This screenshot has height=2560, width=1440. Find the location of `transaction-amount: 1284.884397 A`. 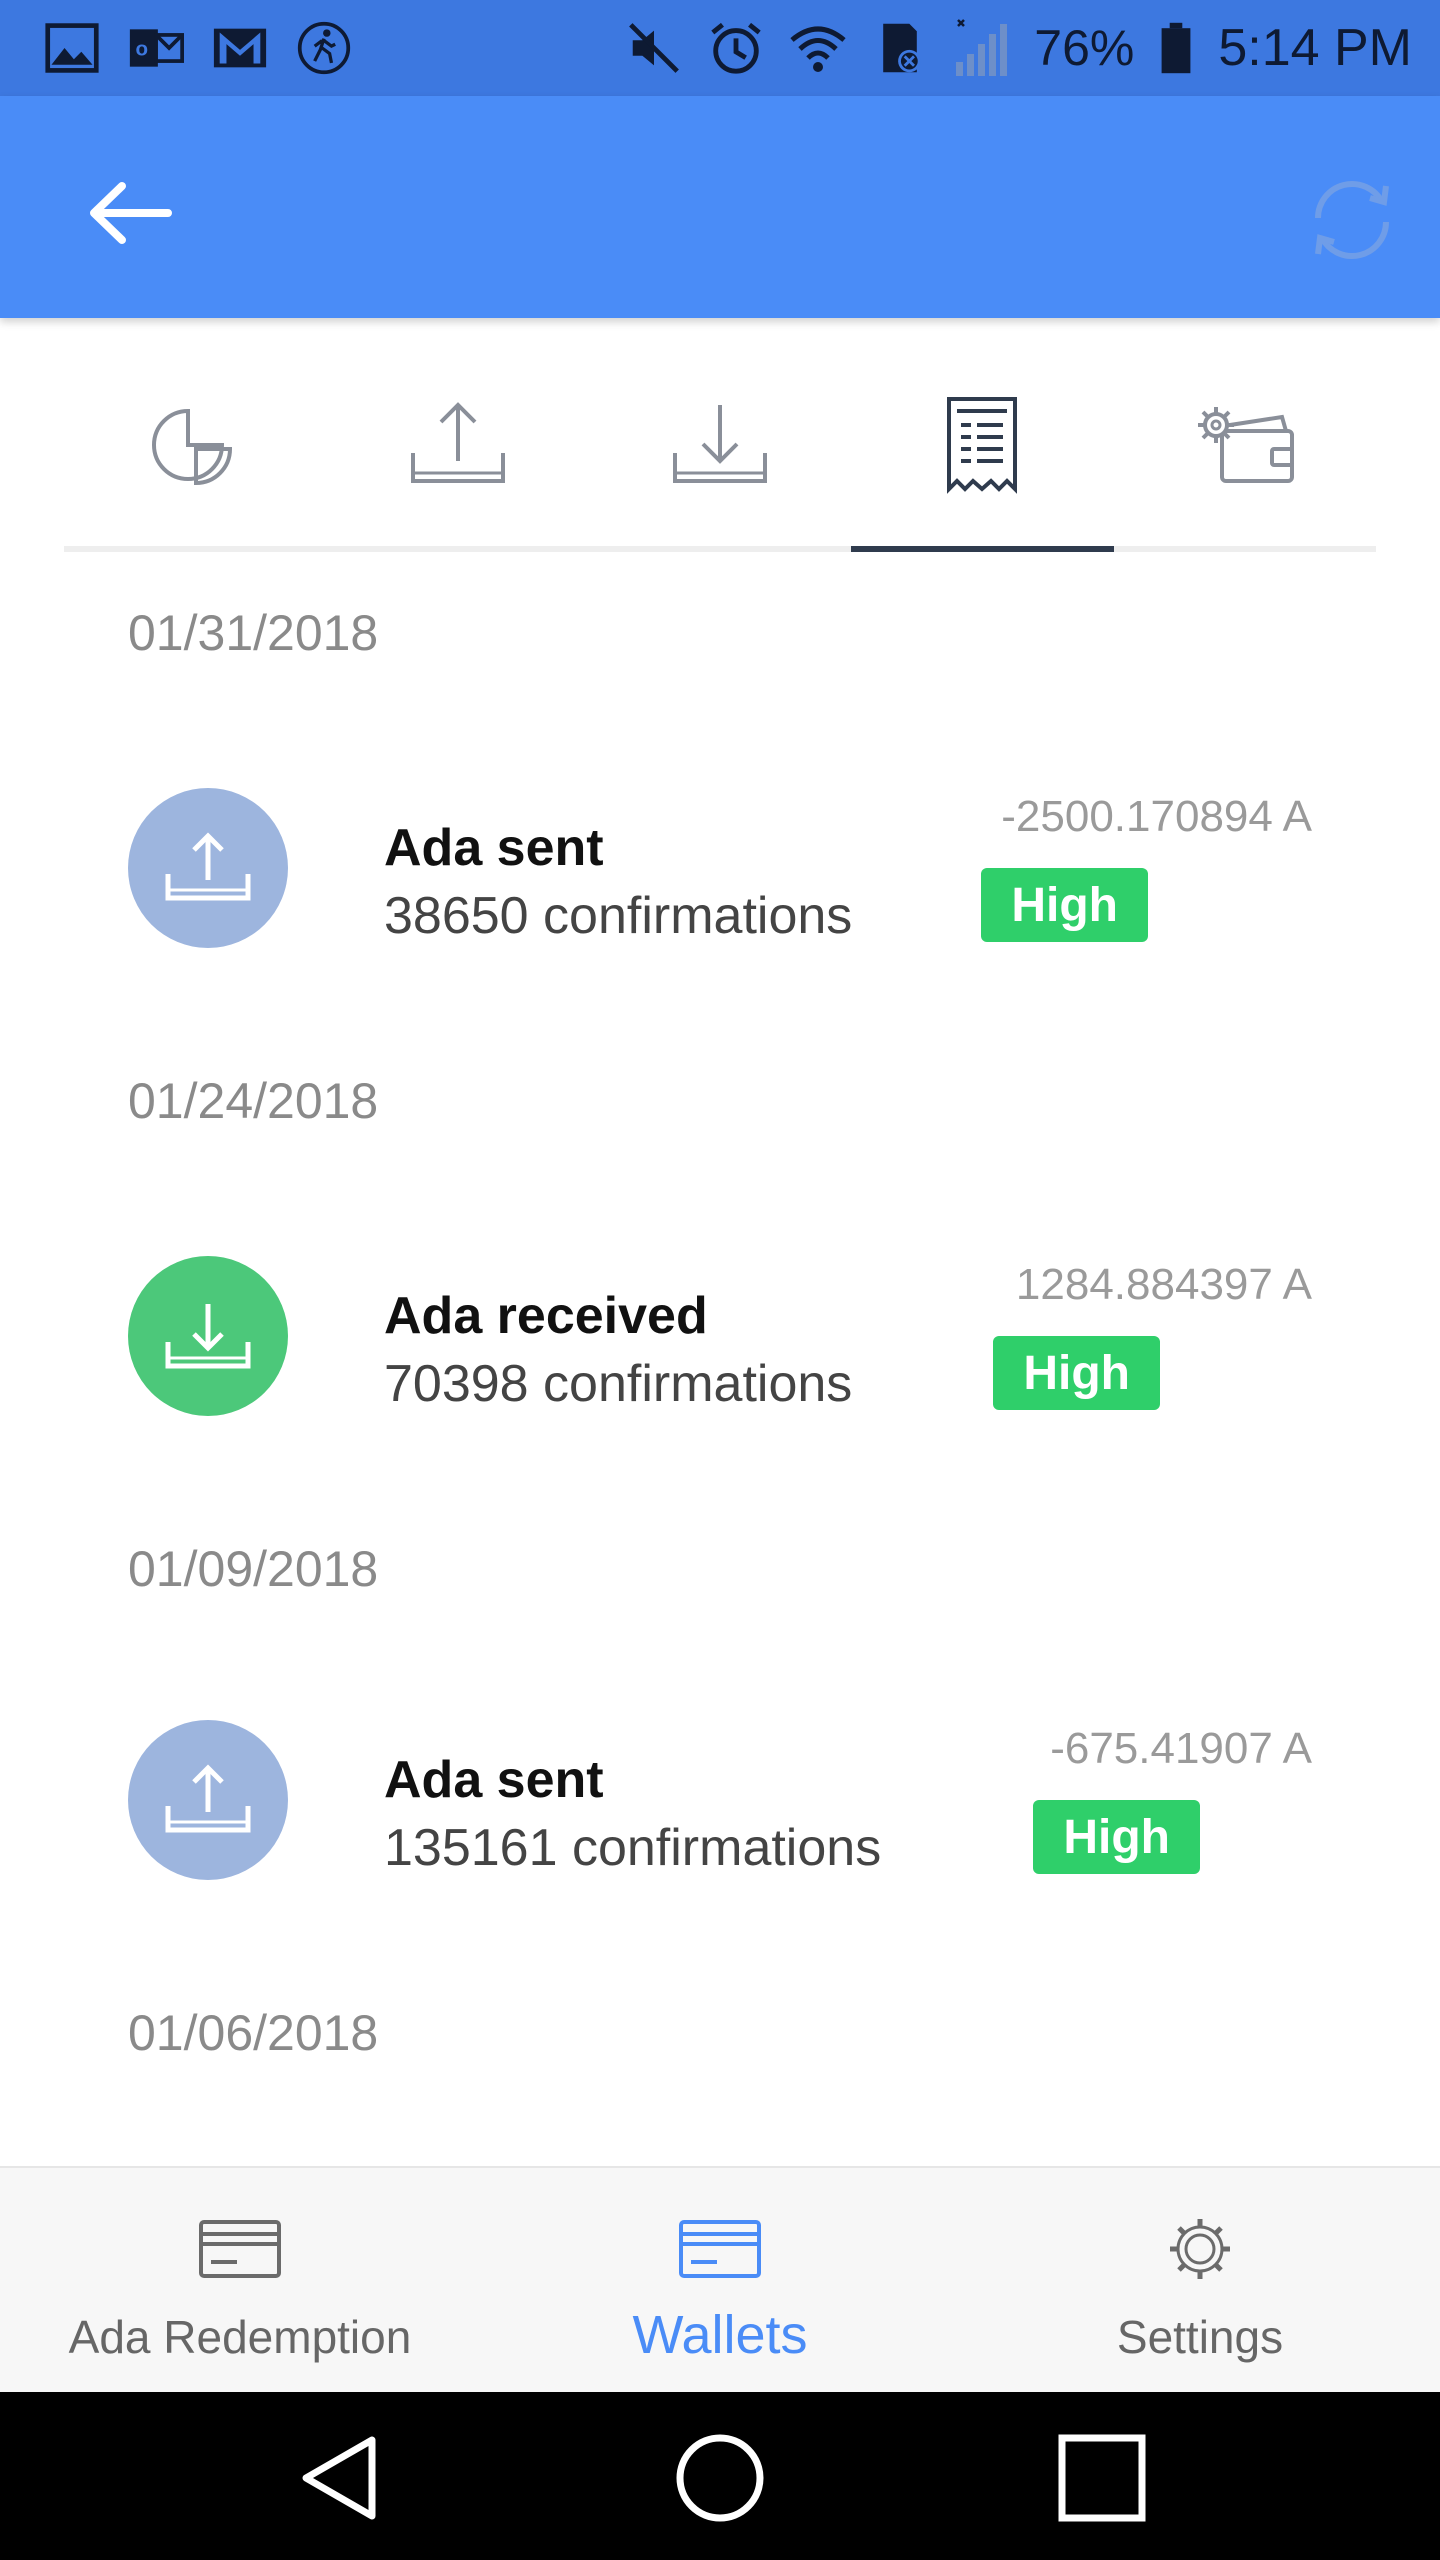

transaction-amount: 1284.884397 A is located at coordinates (1163, 1284).